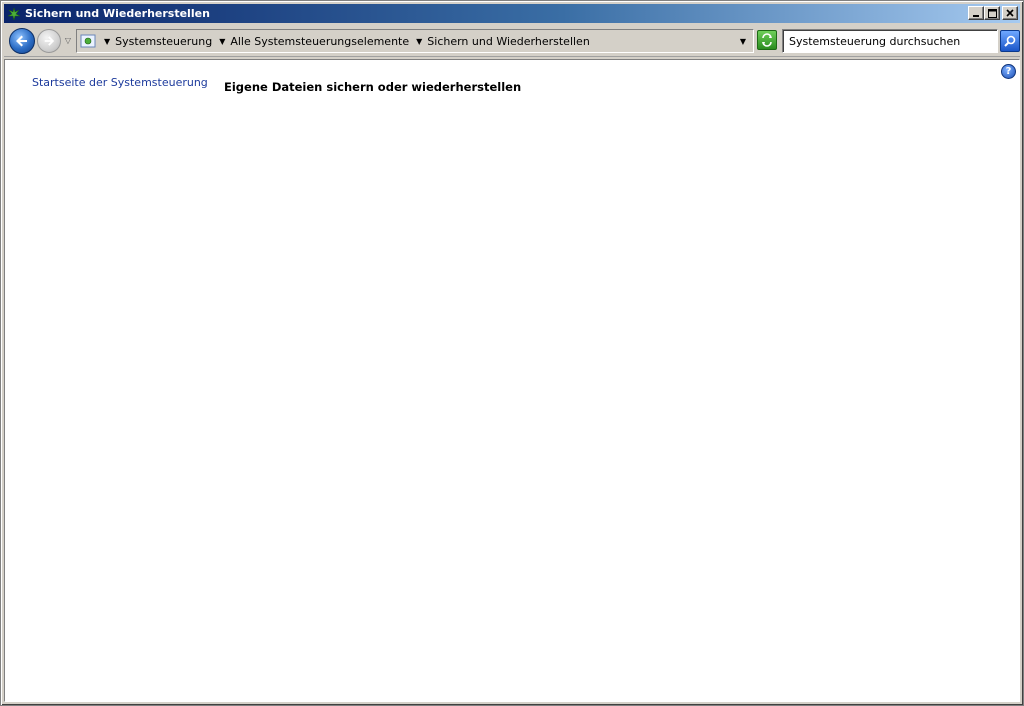  I want to click on refresh-icon, so click(767, 40).